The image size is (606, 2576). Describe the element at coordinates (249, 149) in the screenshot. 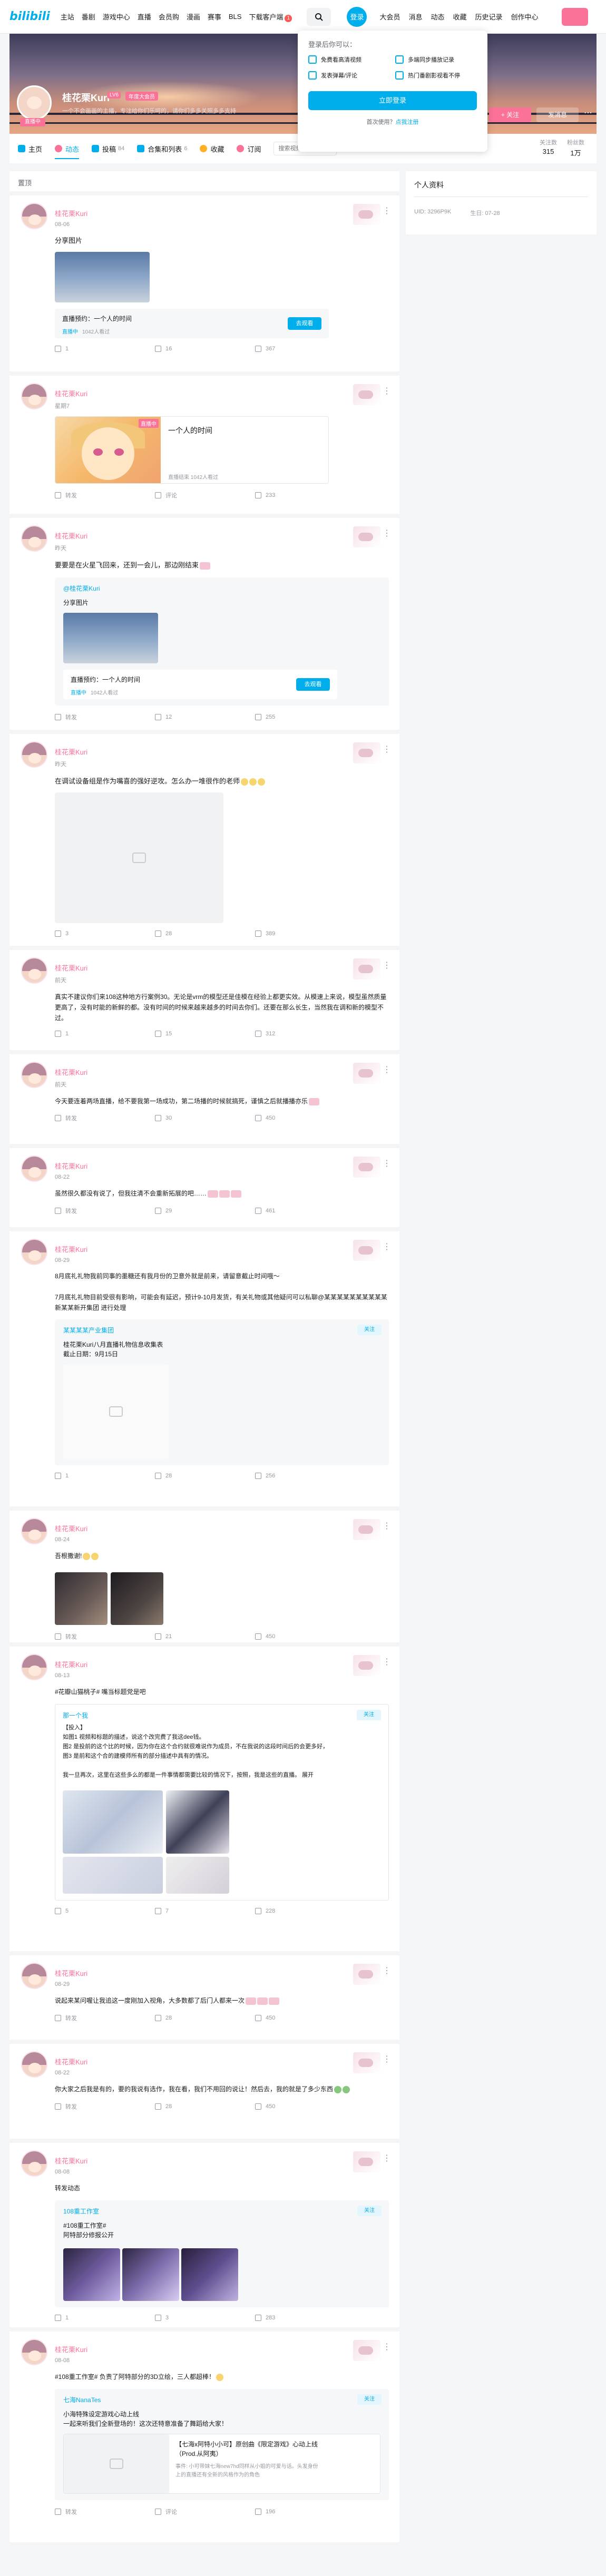

I see `tab-subscriptions: 订阅` at that location.